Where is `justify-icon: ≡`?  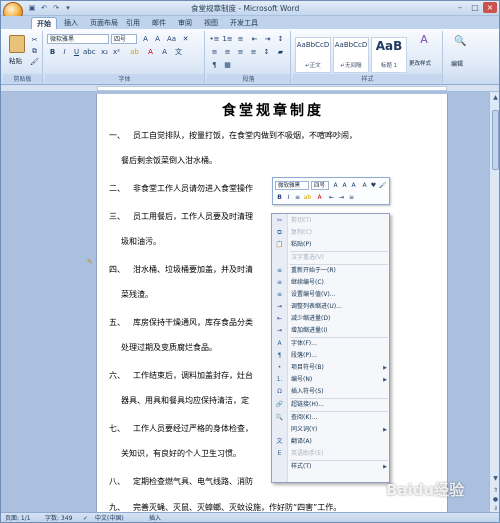
justify-icon: ≡ is located at coordinates (253, 52).